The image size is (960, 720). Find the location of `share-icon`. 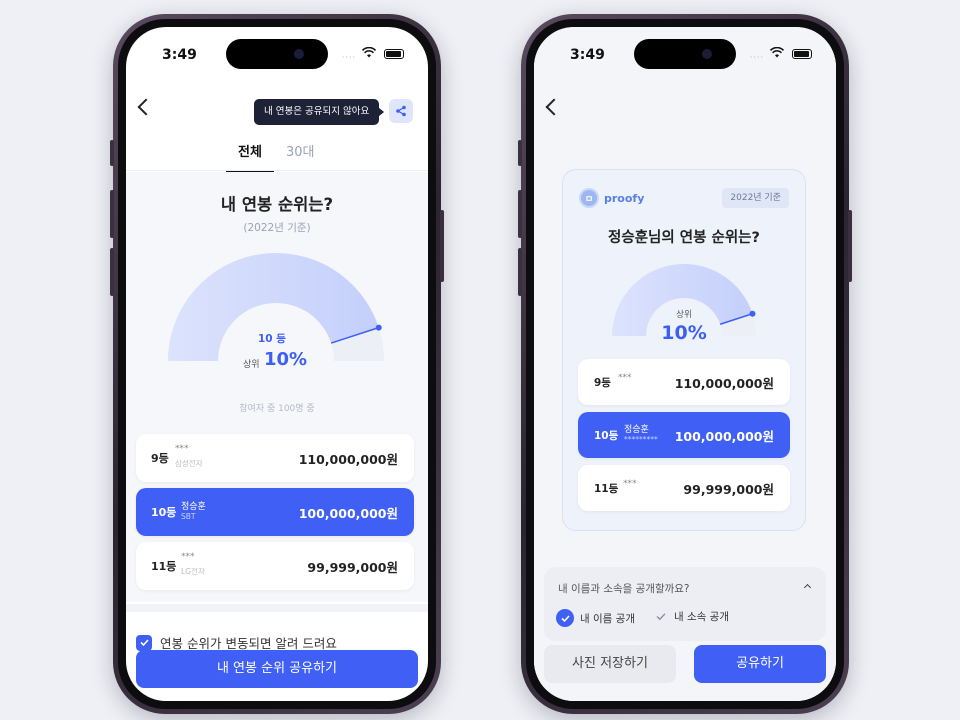

share-icon is located at coordinates (401, 111).